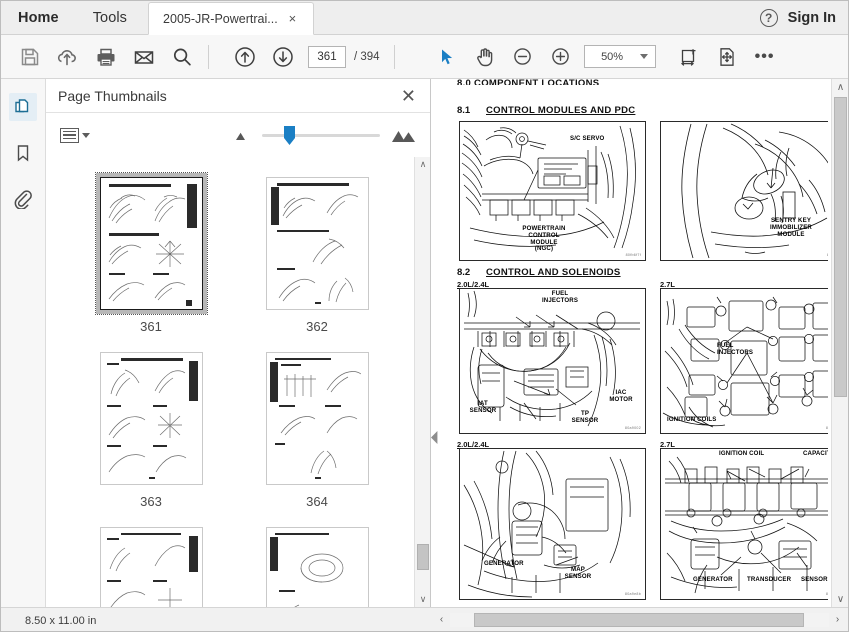 The height and width of the screenshot is (632, 849). Describe the element at coordinates (327, 56) in the screenshot. I see `page-number-input: 361` at that location.